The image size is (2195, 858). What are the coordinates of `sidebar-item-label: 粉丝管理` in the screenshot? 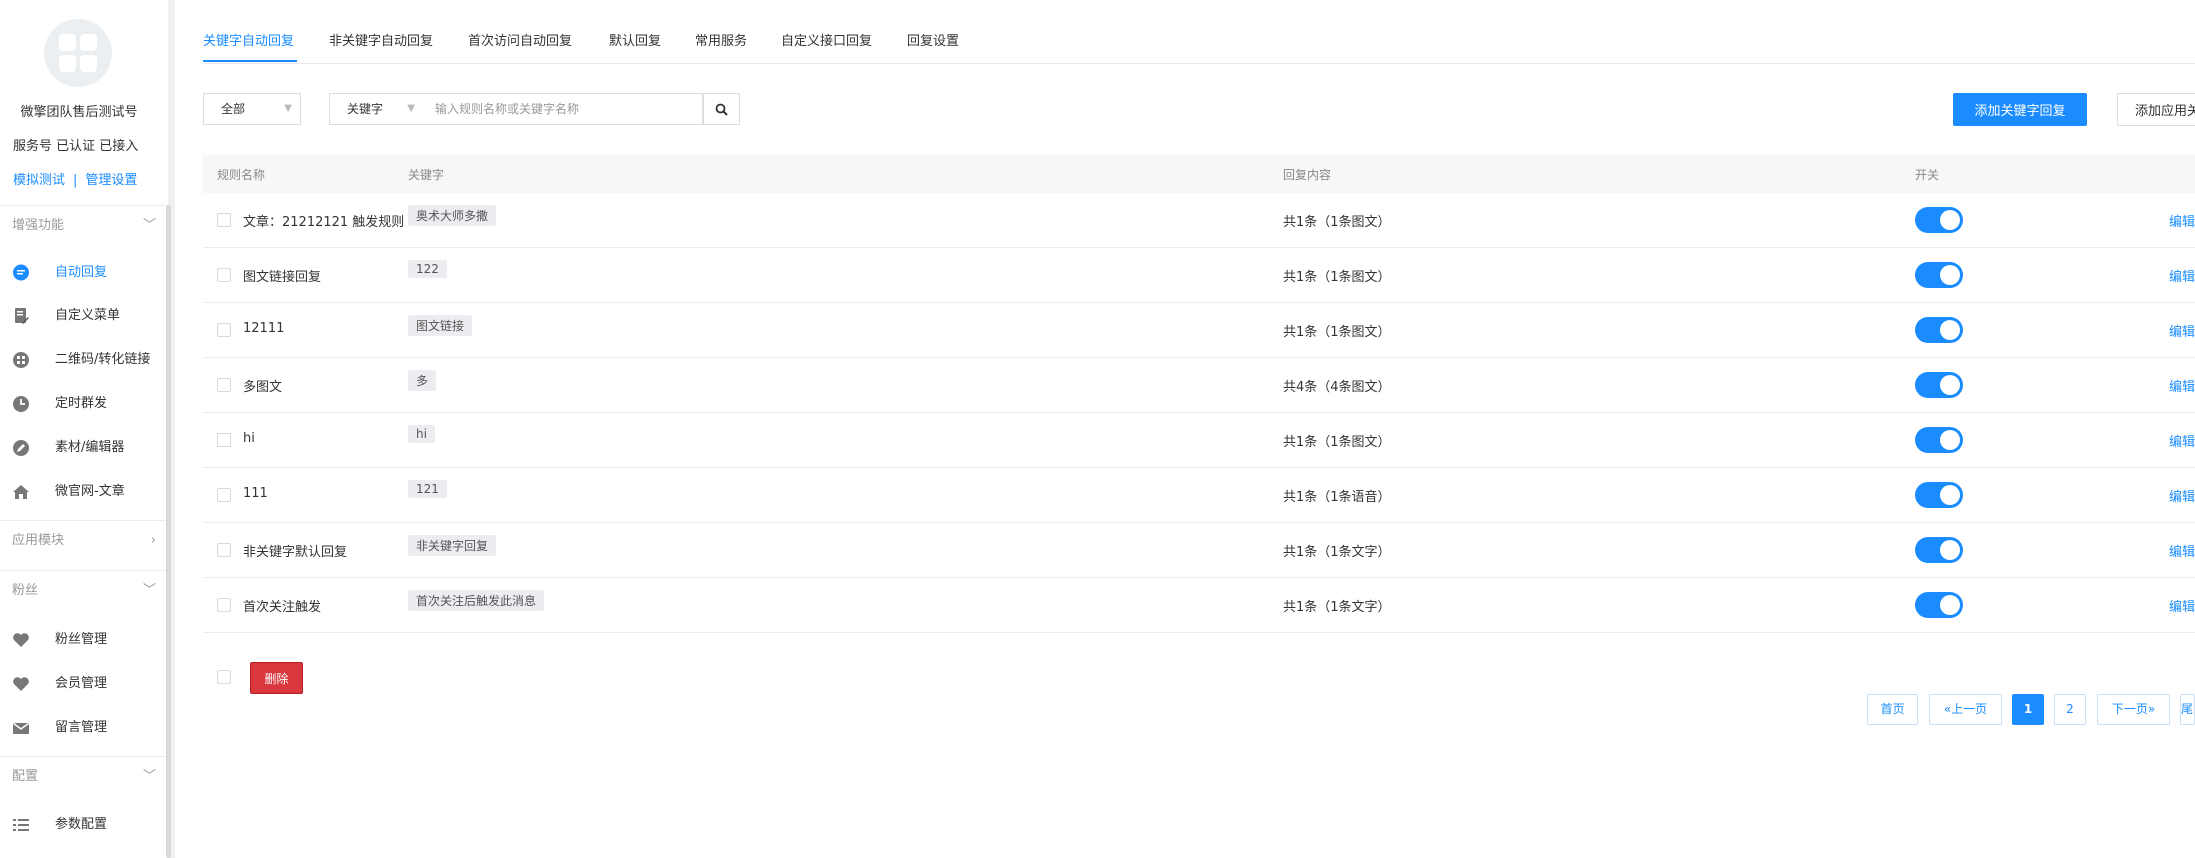 It's located at (81, 639).